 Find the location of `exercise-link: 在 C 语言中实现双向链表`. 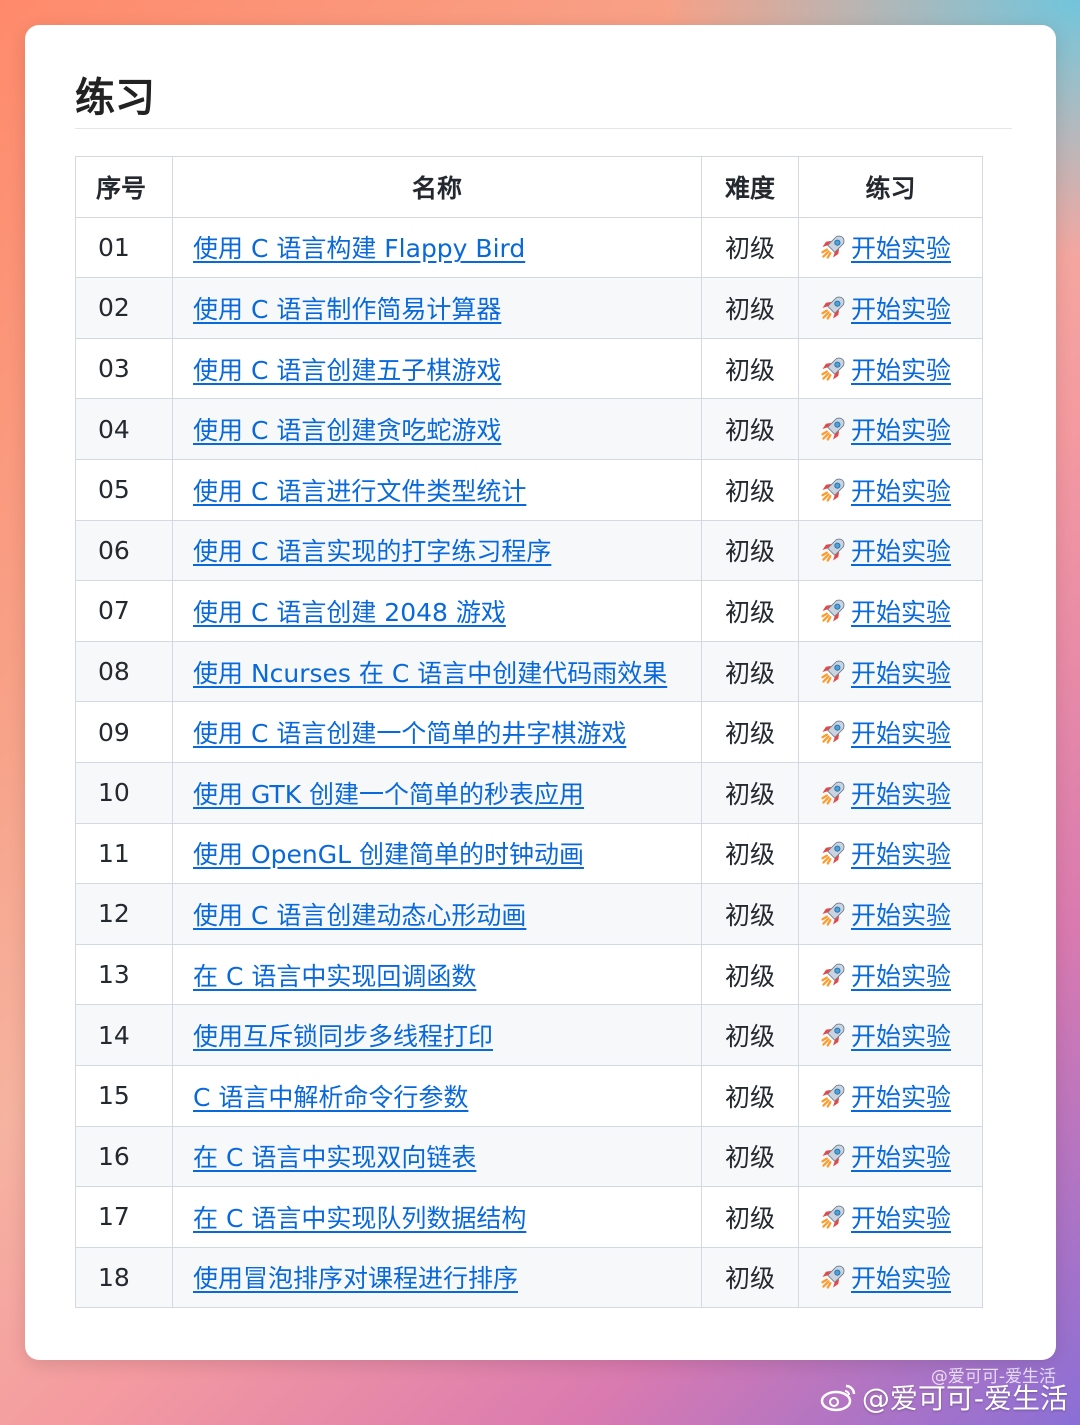

exercise-link: 在 C 语言中实现双向链表 is located at coordinates (334, 1157).